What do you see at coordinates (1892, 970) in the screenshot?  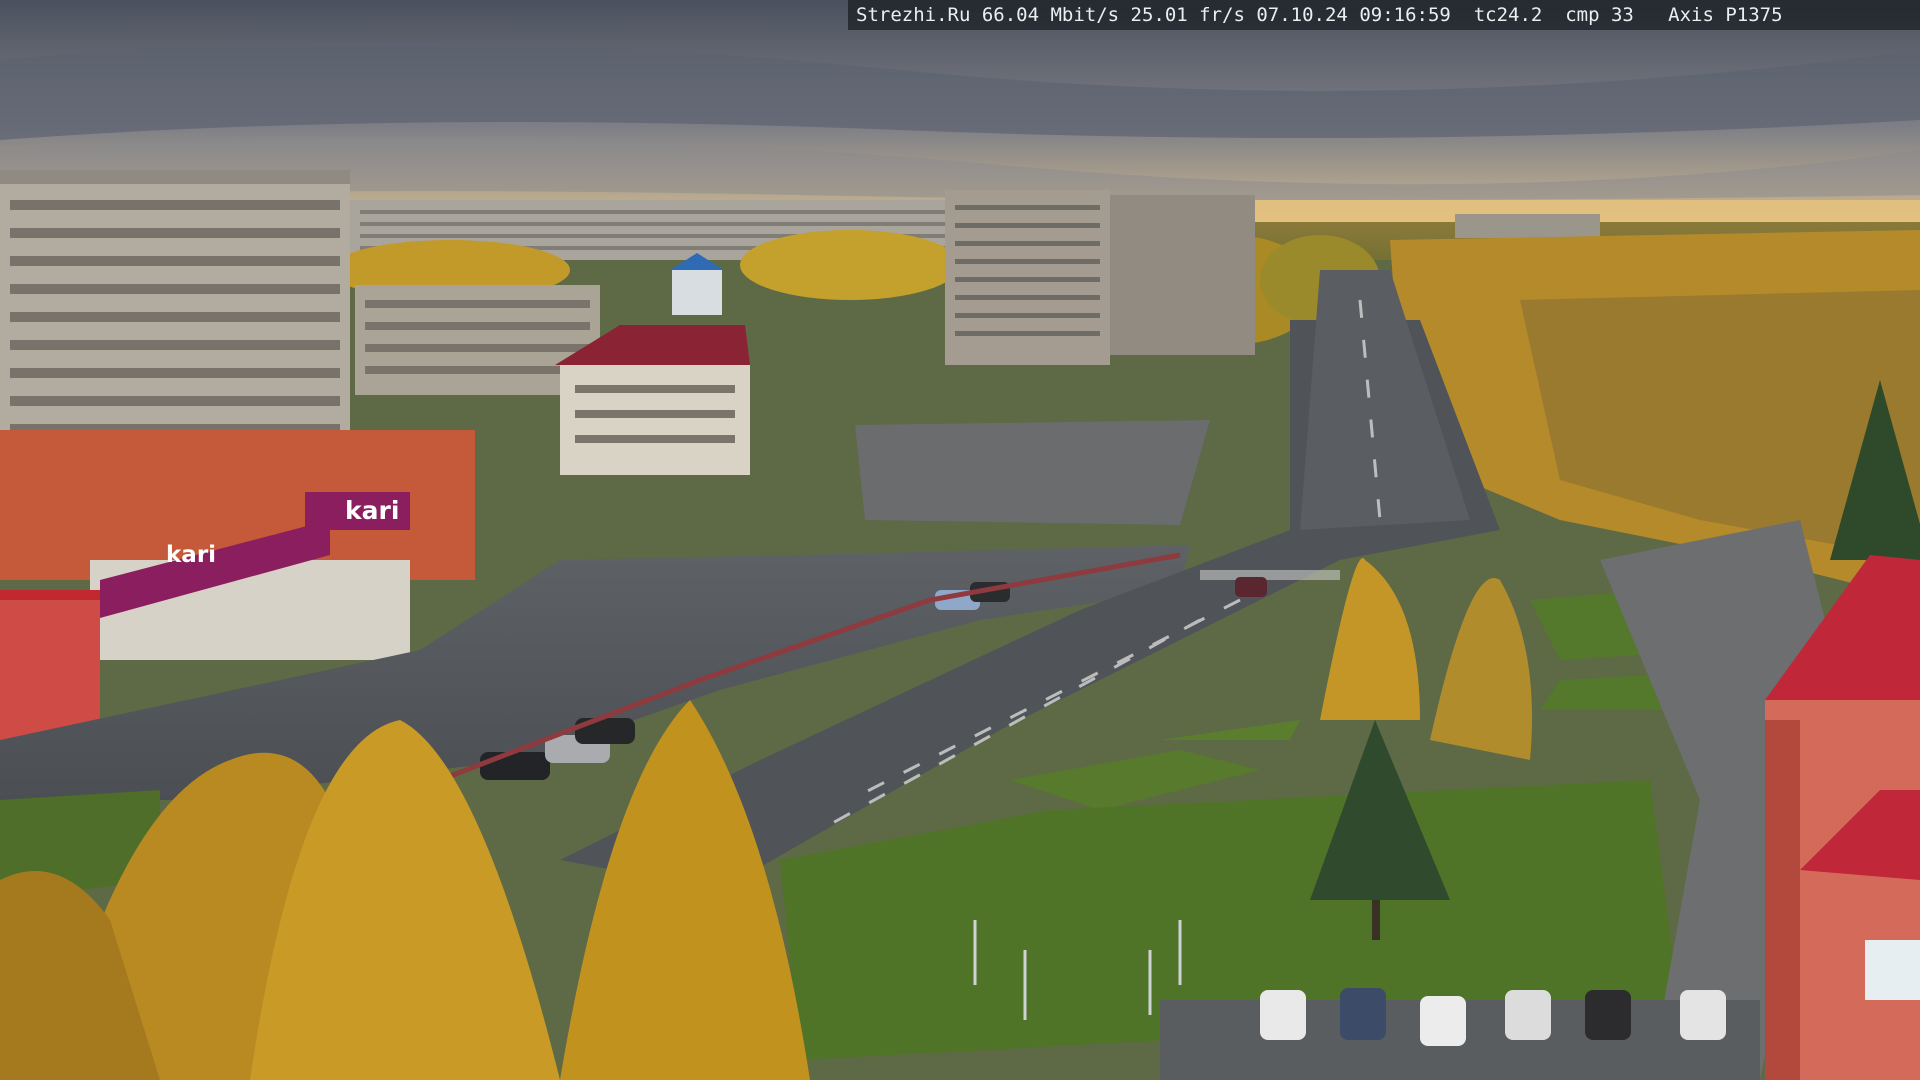 I see `red-tower-window` at bounding box center [1892, 970].